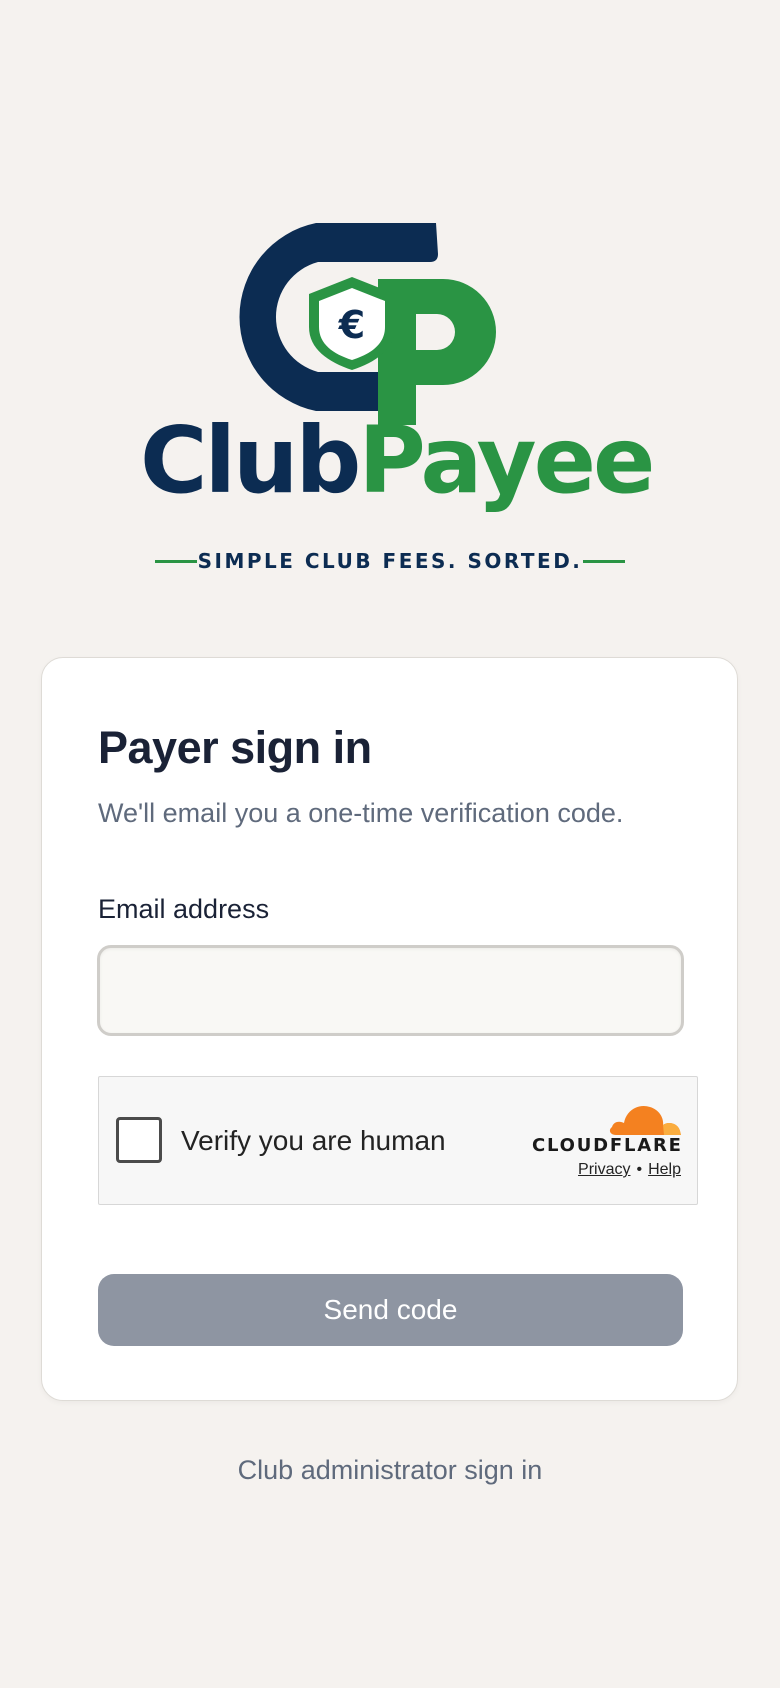 The image size is (780, 1688). I want to click on cloudflare-wordmark: CLOUDFLARE, so click(607, 1145).